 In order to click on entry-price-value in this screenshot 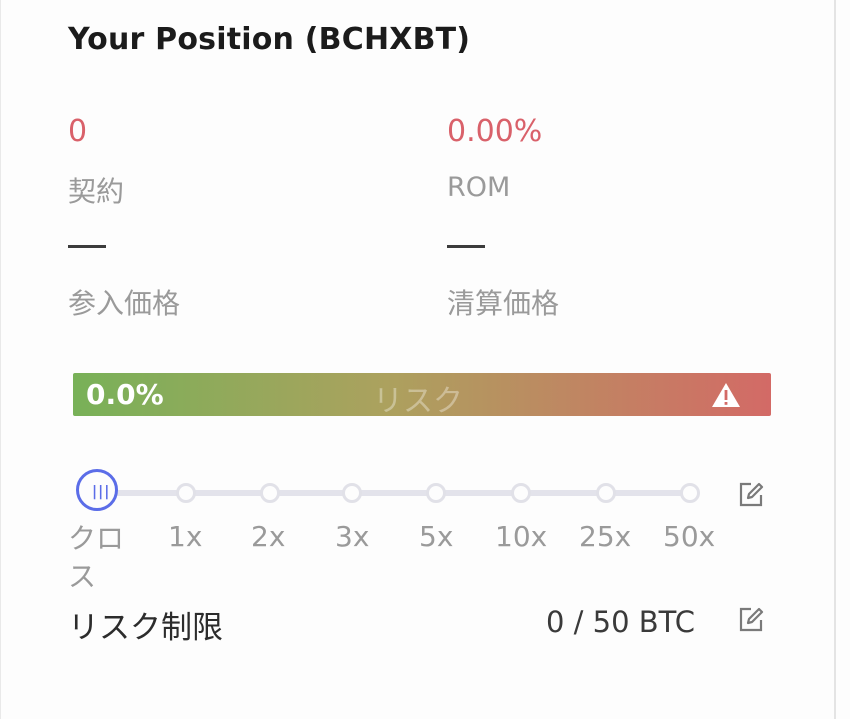, I will do `click(87, 246)`.